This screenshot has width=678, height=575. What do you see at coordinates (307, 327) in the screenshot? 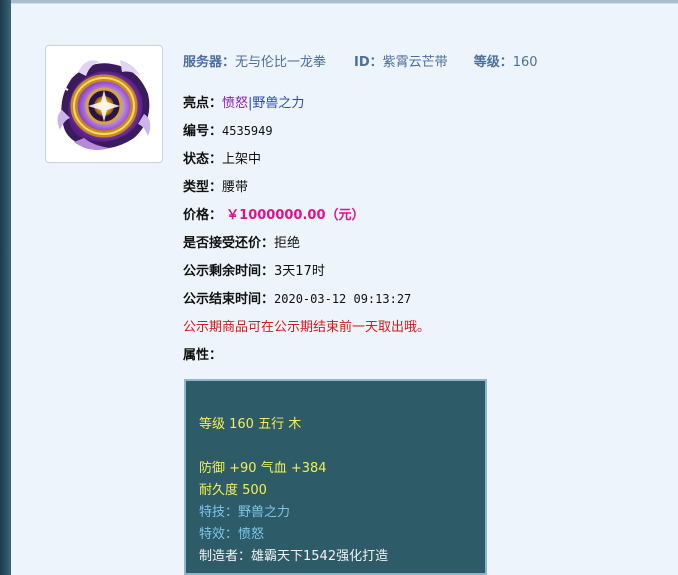
I see `public-notice: 公示期商品可在公示期结束前一天取出哦。` at bounding box center [307, 327].